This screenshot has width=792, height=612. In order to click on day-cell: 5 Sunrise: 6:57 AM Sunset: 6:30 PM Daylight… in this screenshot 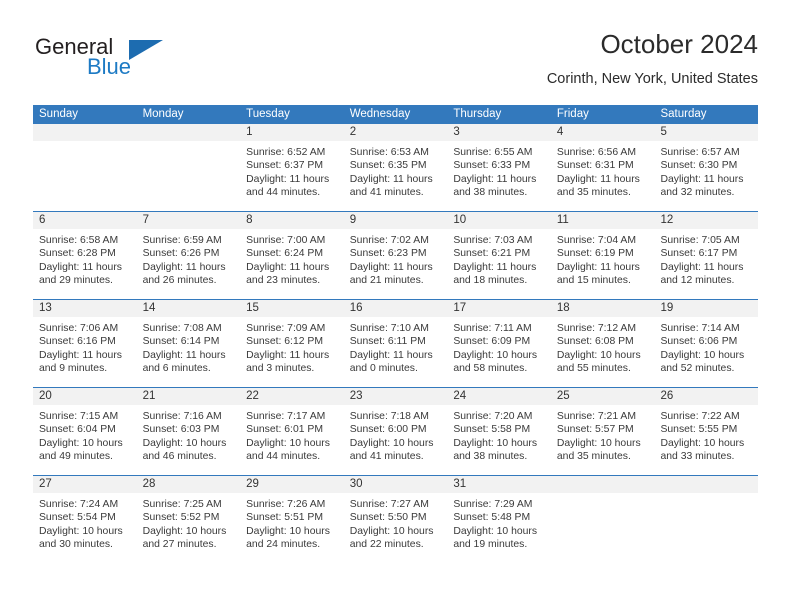, I will do `click(706, 167)`.